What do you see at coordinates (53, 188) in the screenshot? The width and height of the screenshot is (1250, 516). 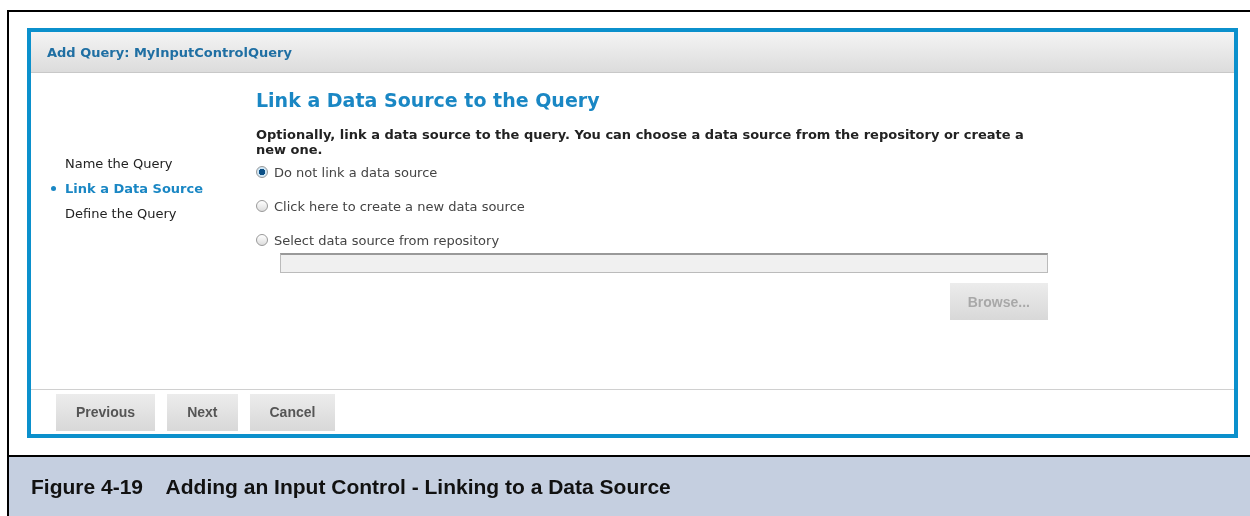 I see `bullet-icon` at bounding box center [53, 188].